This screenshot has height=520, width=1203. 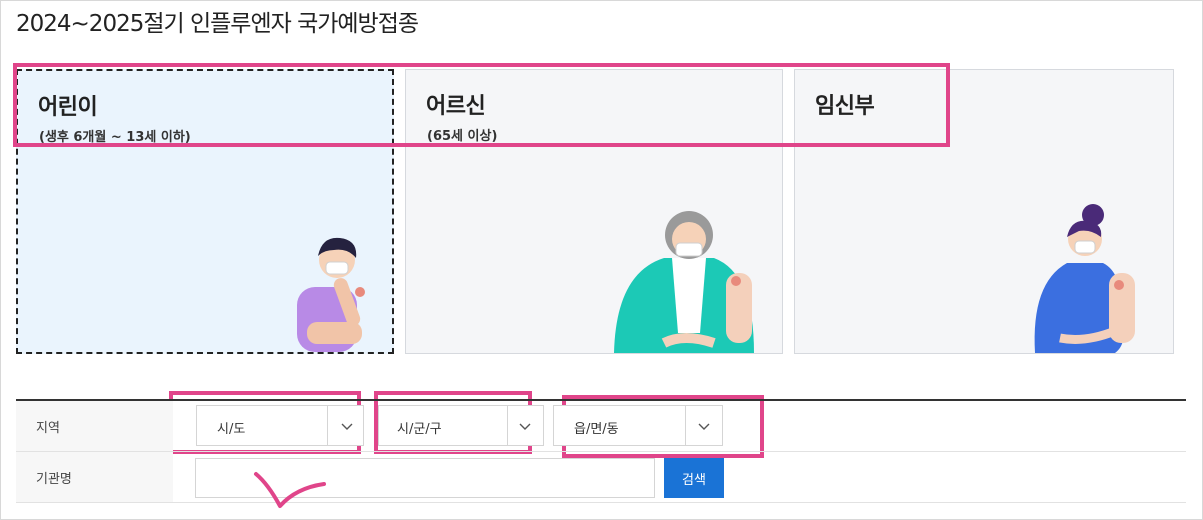 I want to click on page-title: 2024~2025절기 인플루엔자 국가예방접종, so click(x=217, y=24).